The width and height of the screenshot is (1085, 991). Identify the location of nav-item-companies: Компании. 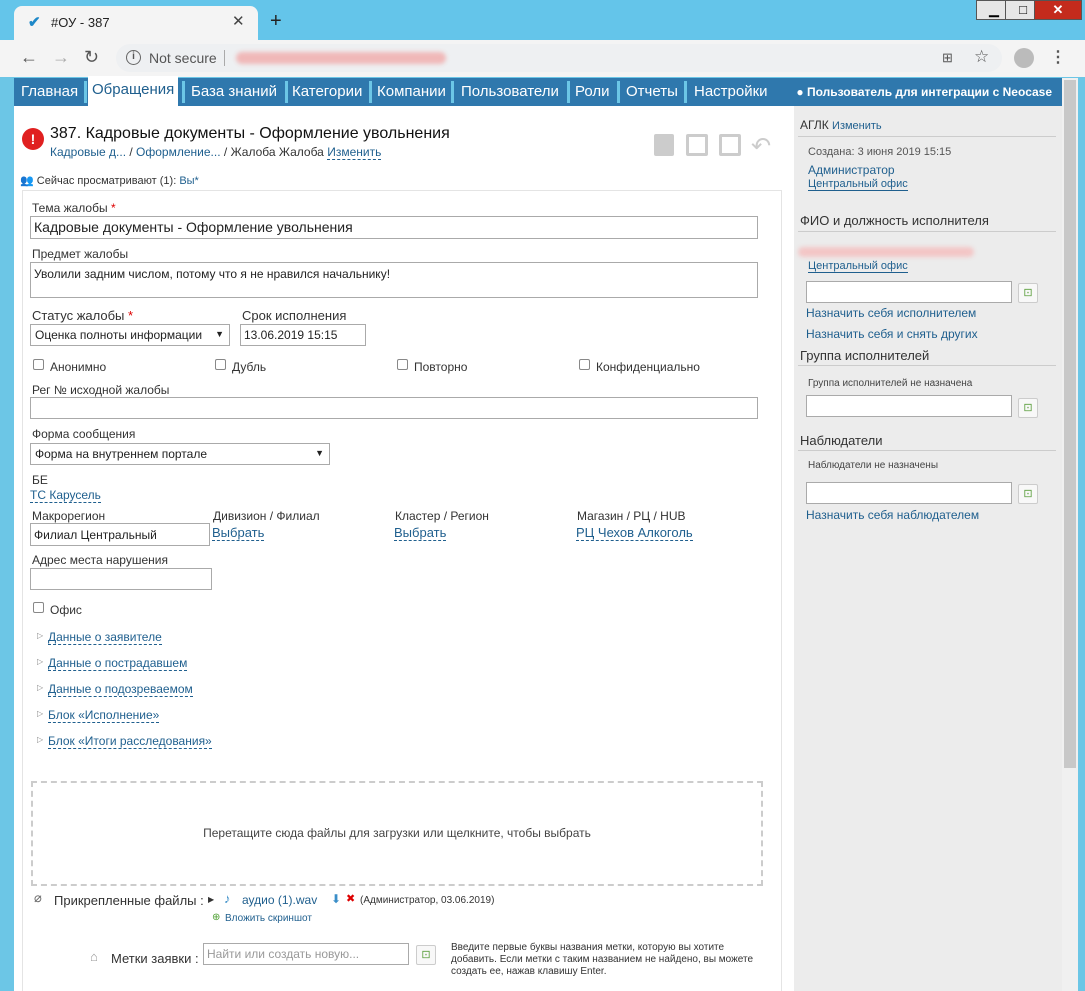
(411, 92).